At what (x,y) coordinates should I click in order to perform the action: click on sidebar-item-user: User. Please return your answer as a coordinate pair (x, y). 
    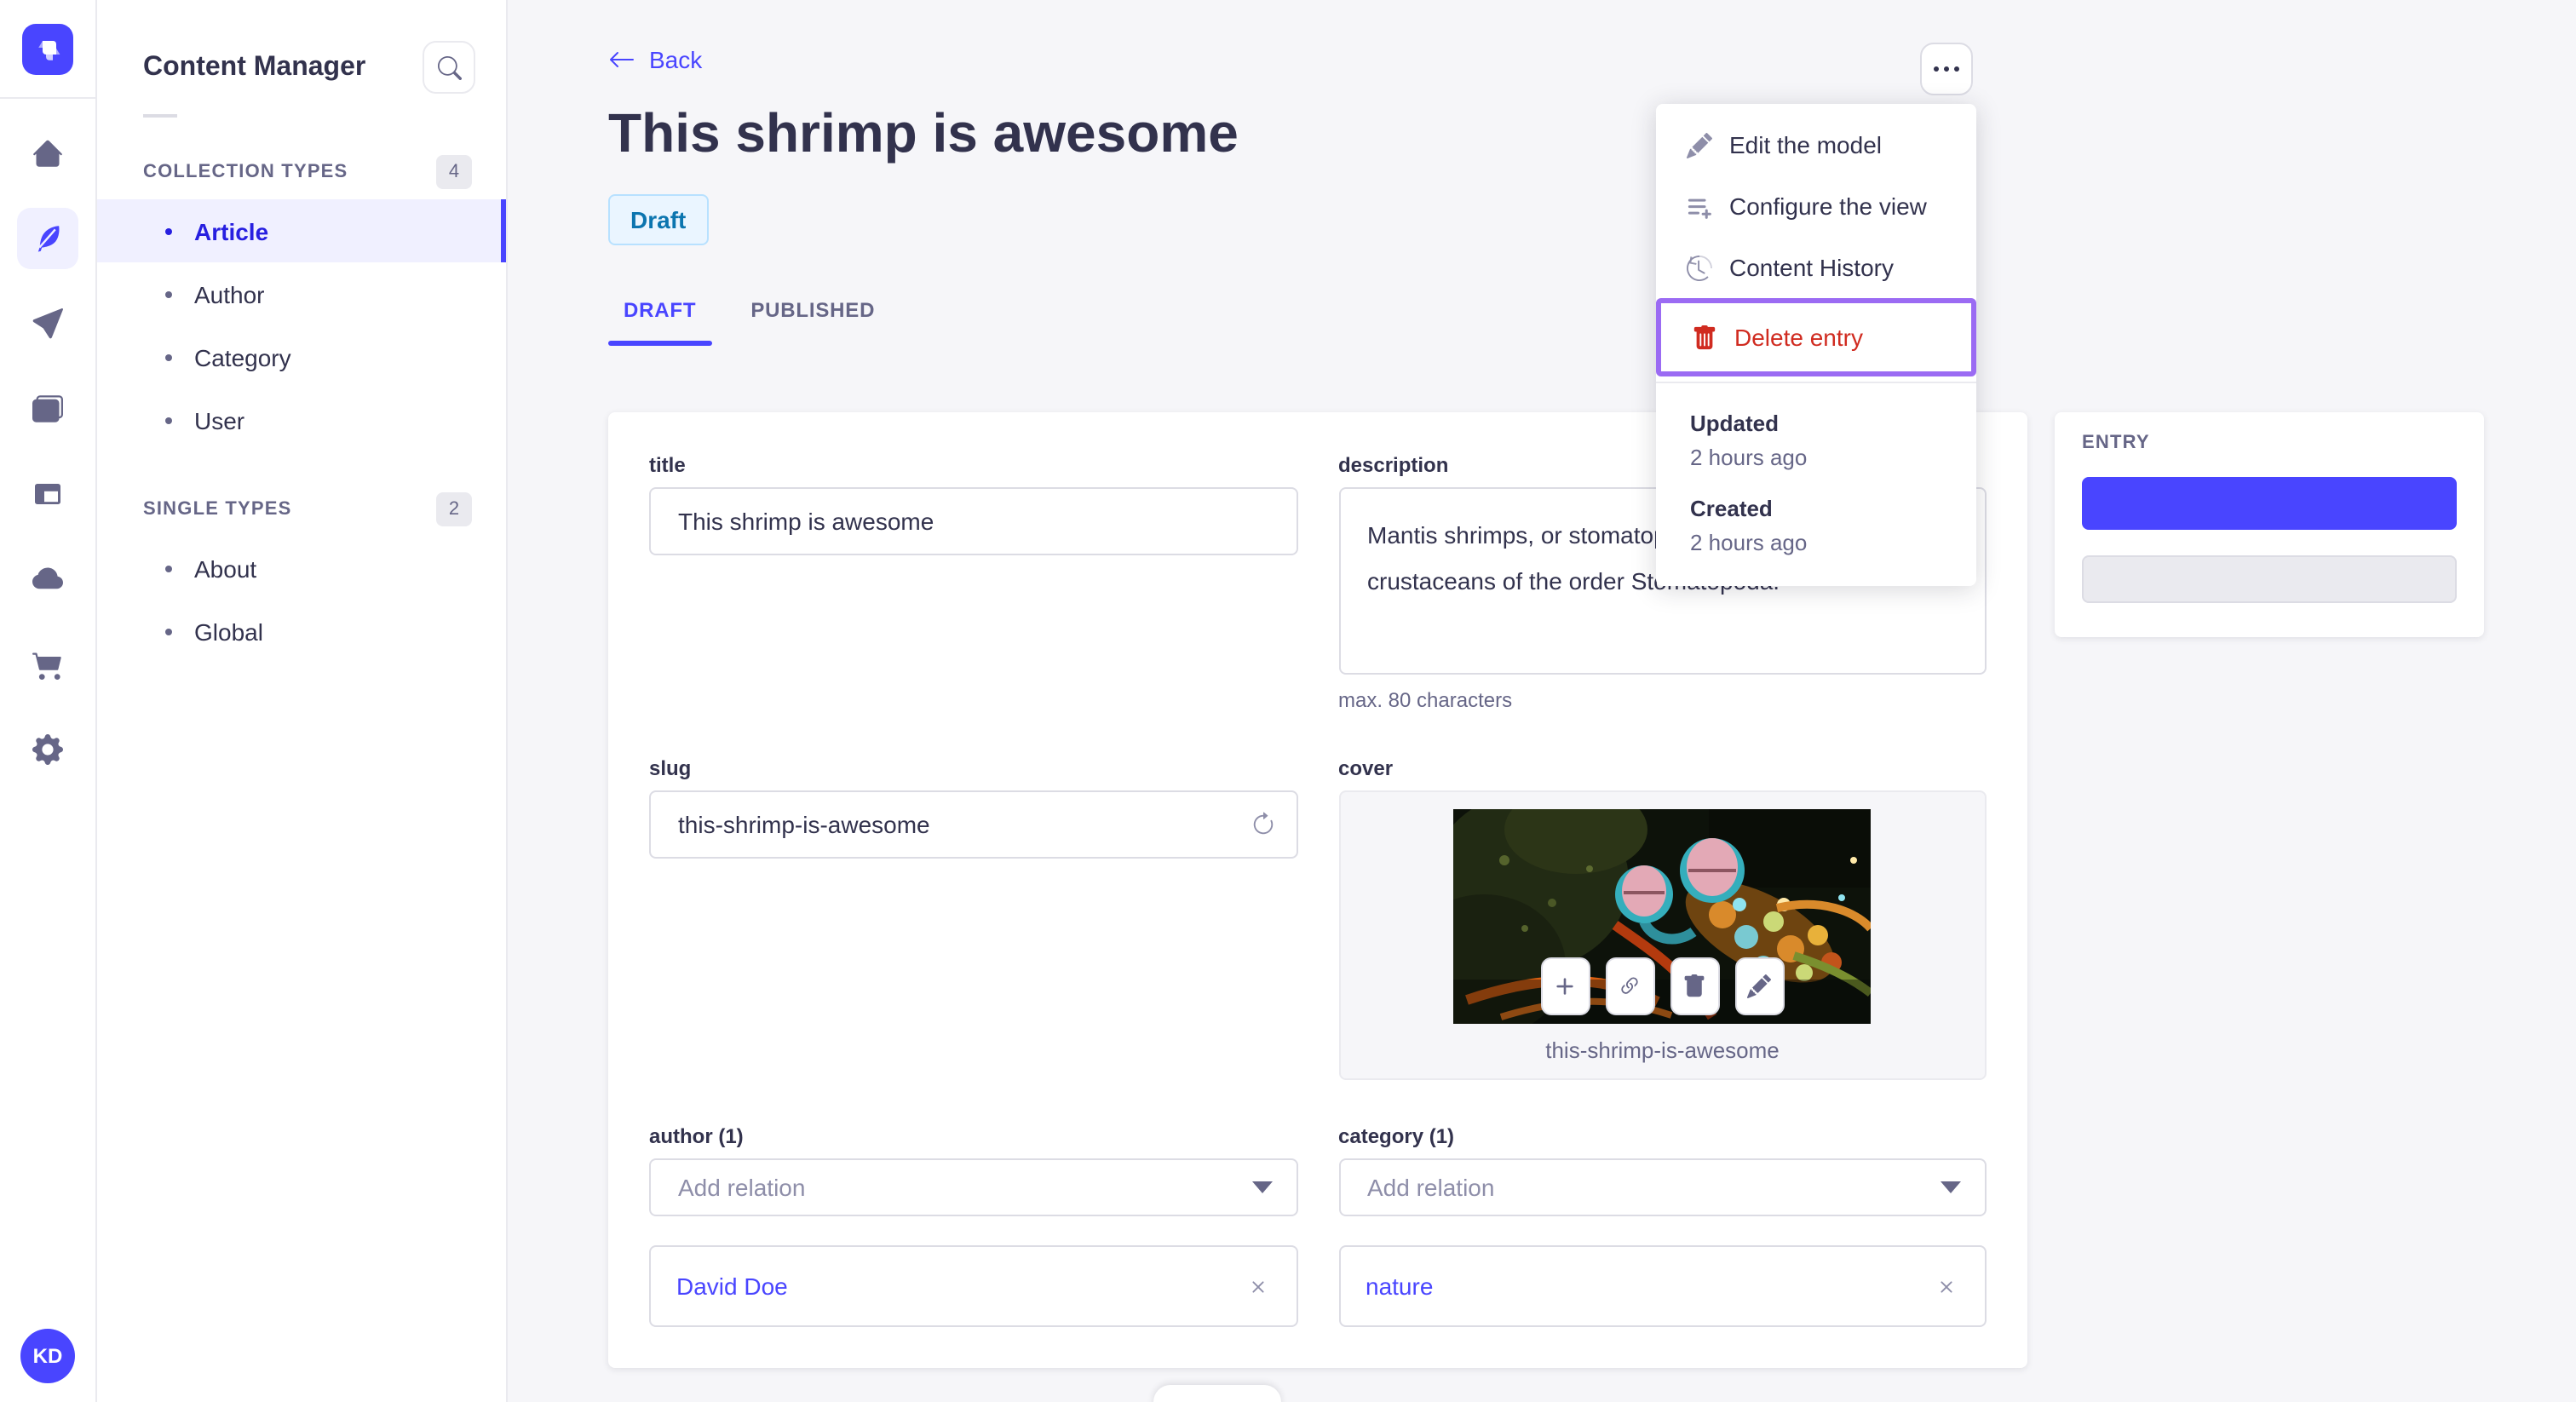
    Looking at the image, I should click on (302, 419).